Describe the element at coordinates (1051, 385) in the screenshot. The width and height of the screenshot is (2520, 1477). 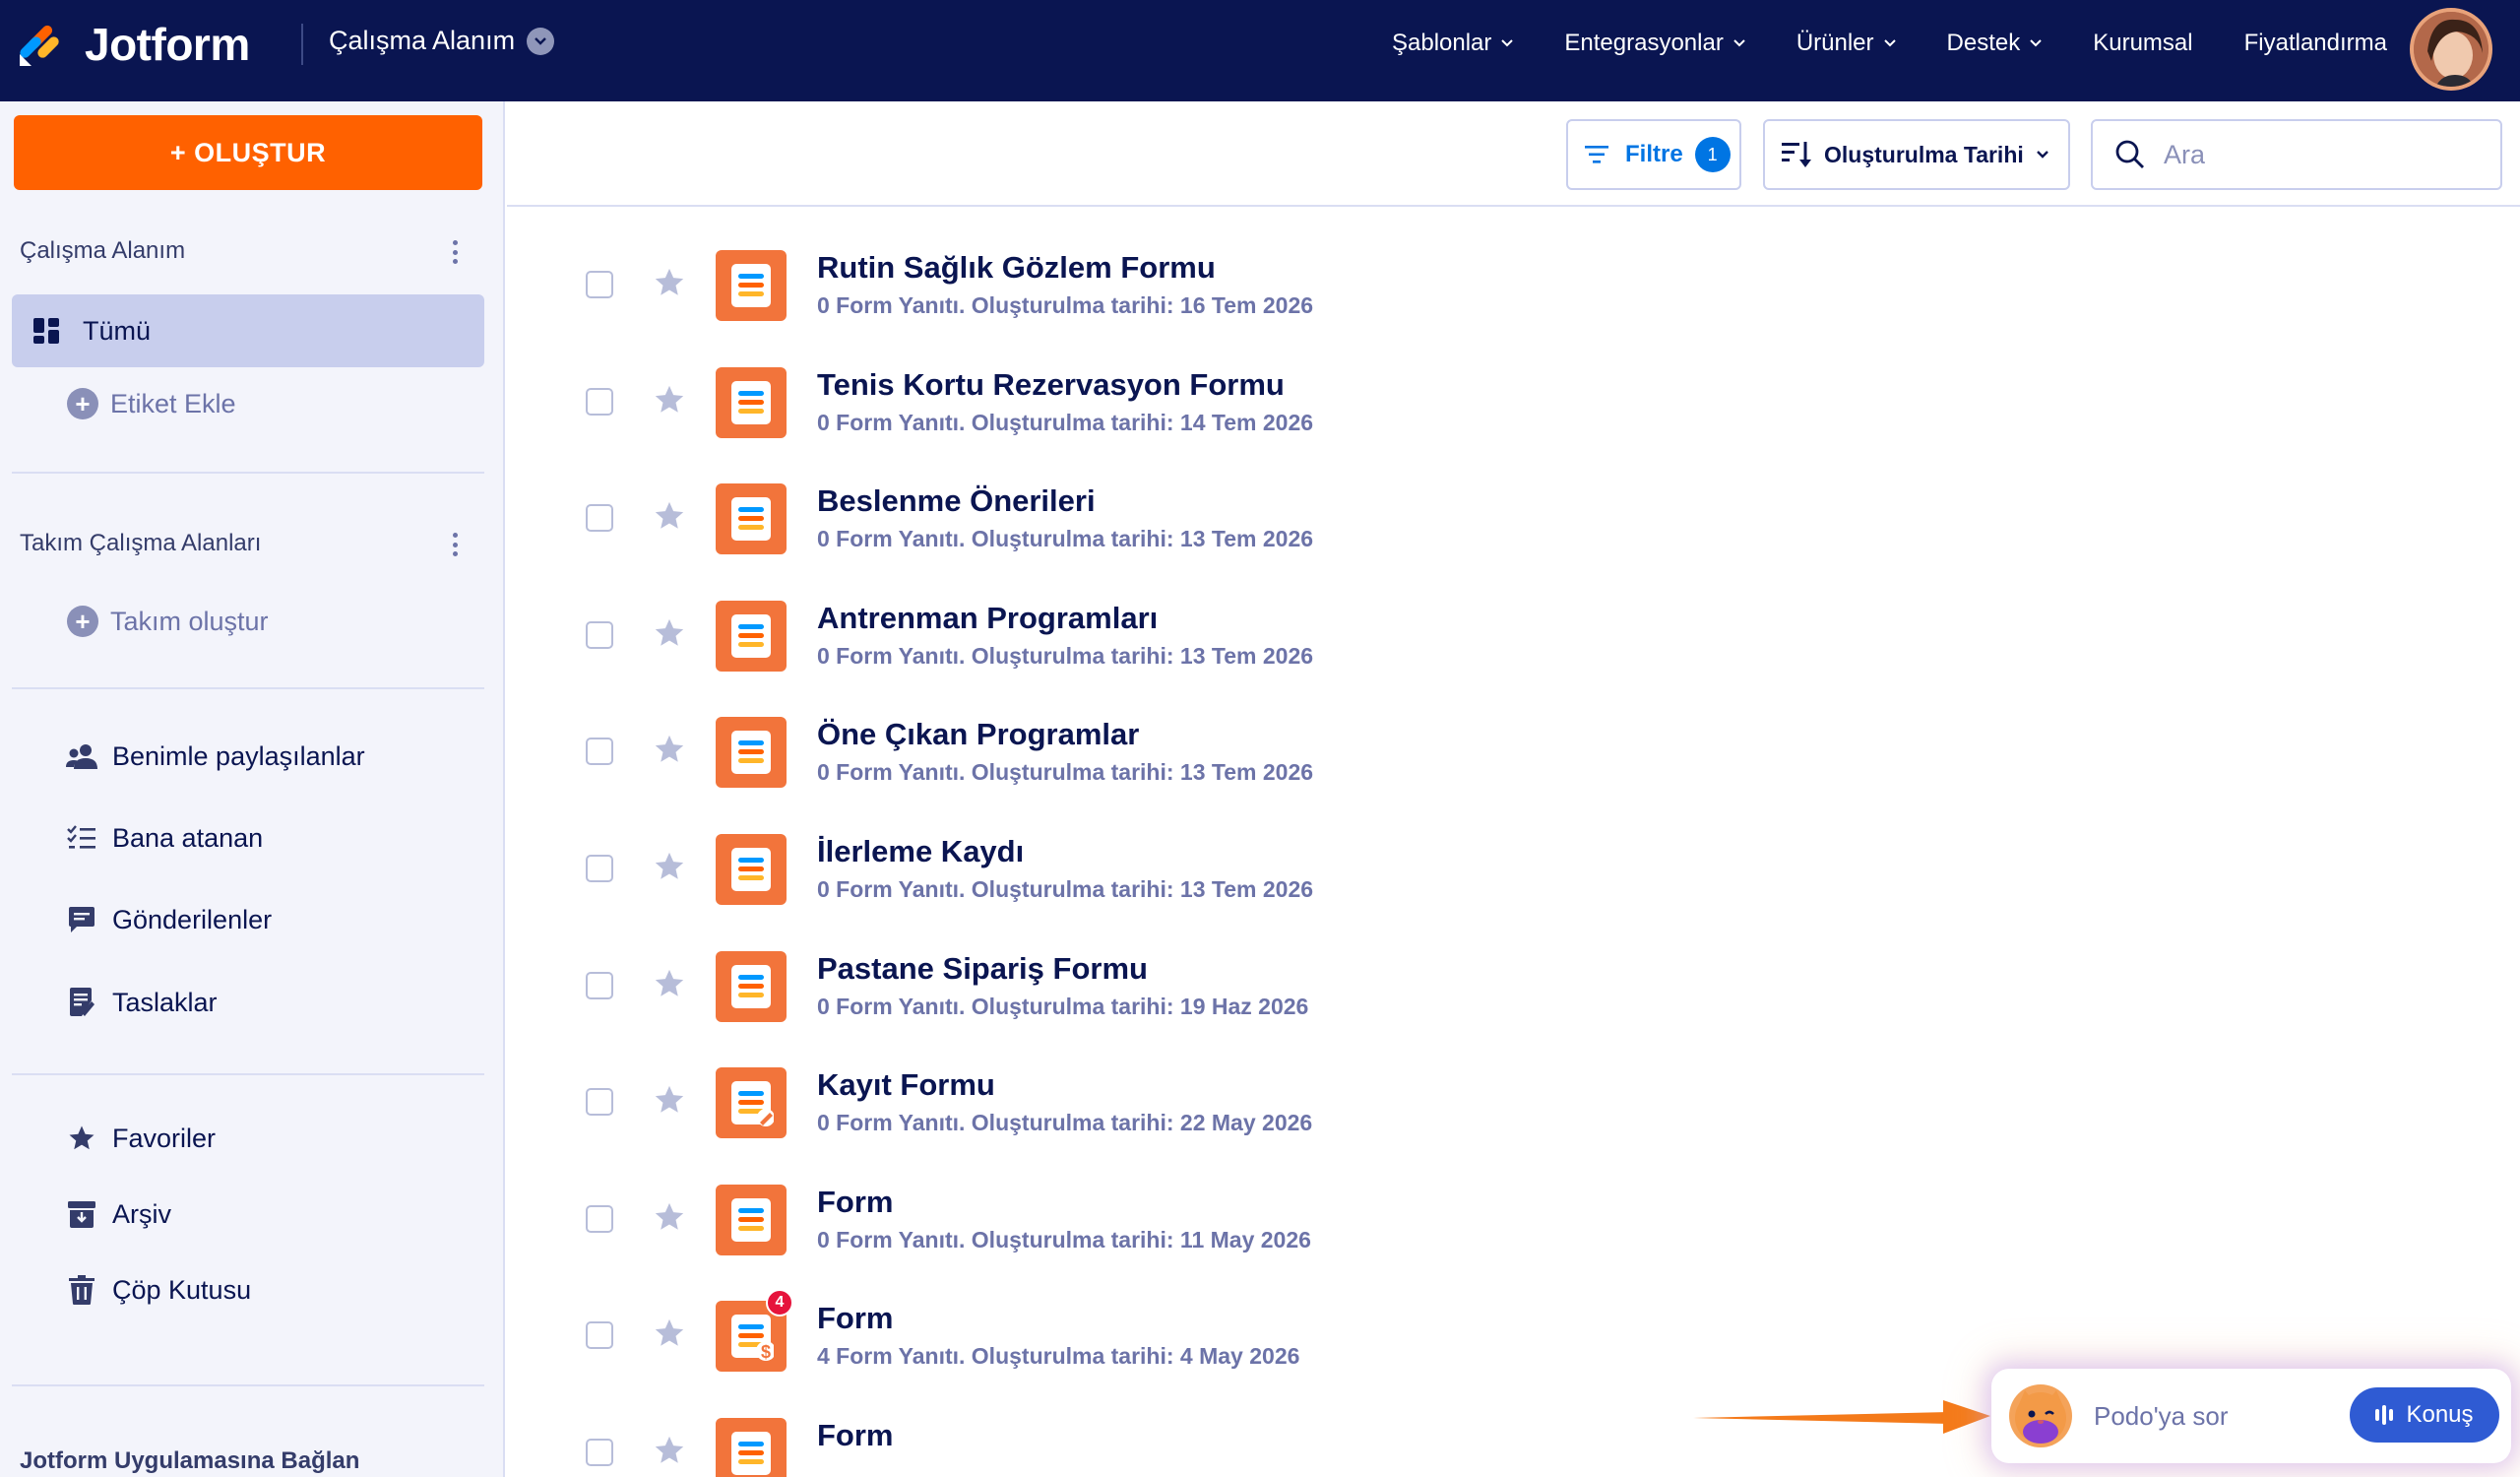
I see `form-title: Tenis Kortu Rezervasyon Formu` at that location.